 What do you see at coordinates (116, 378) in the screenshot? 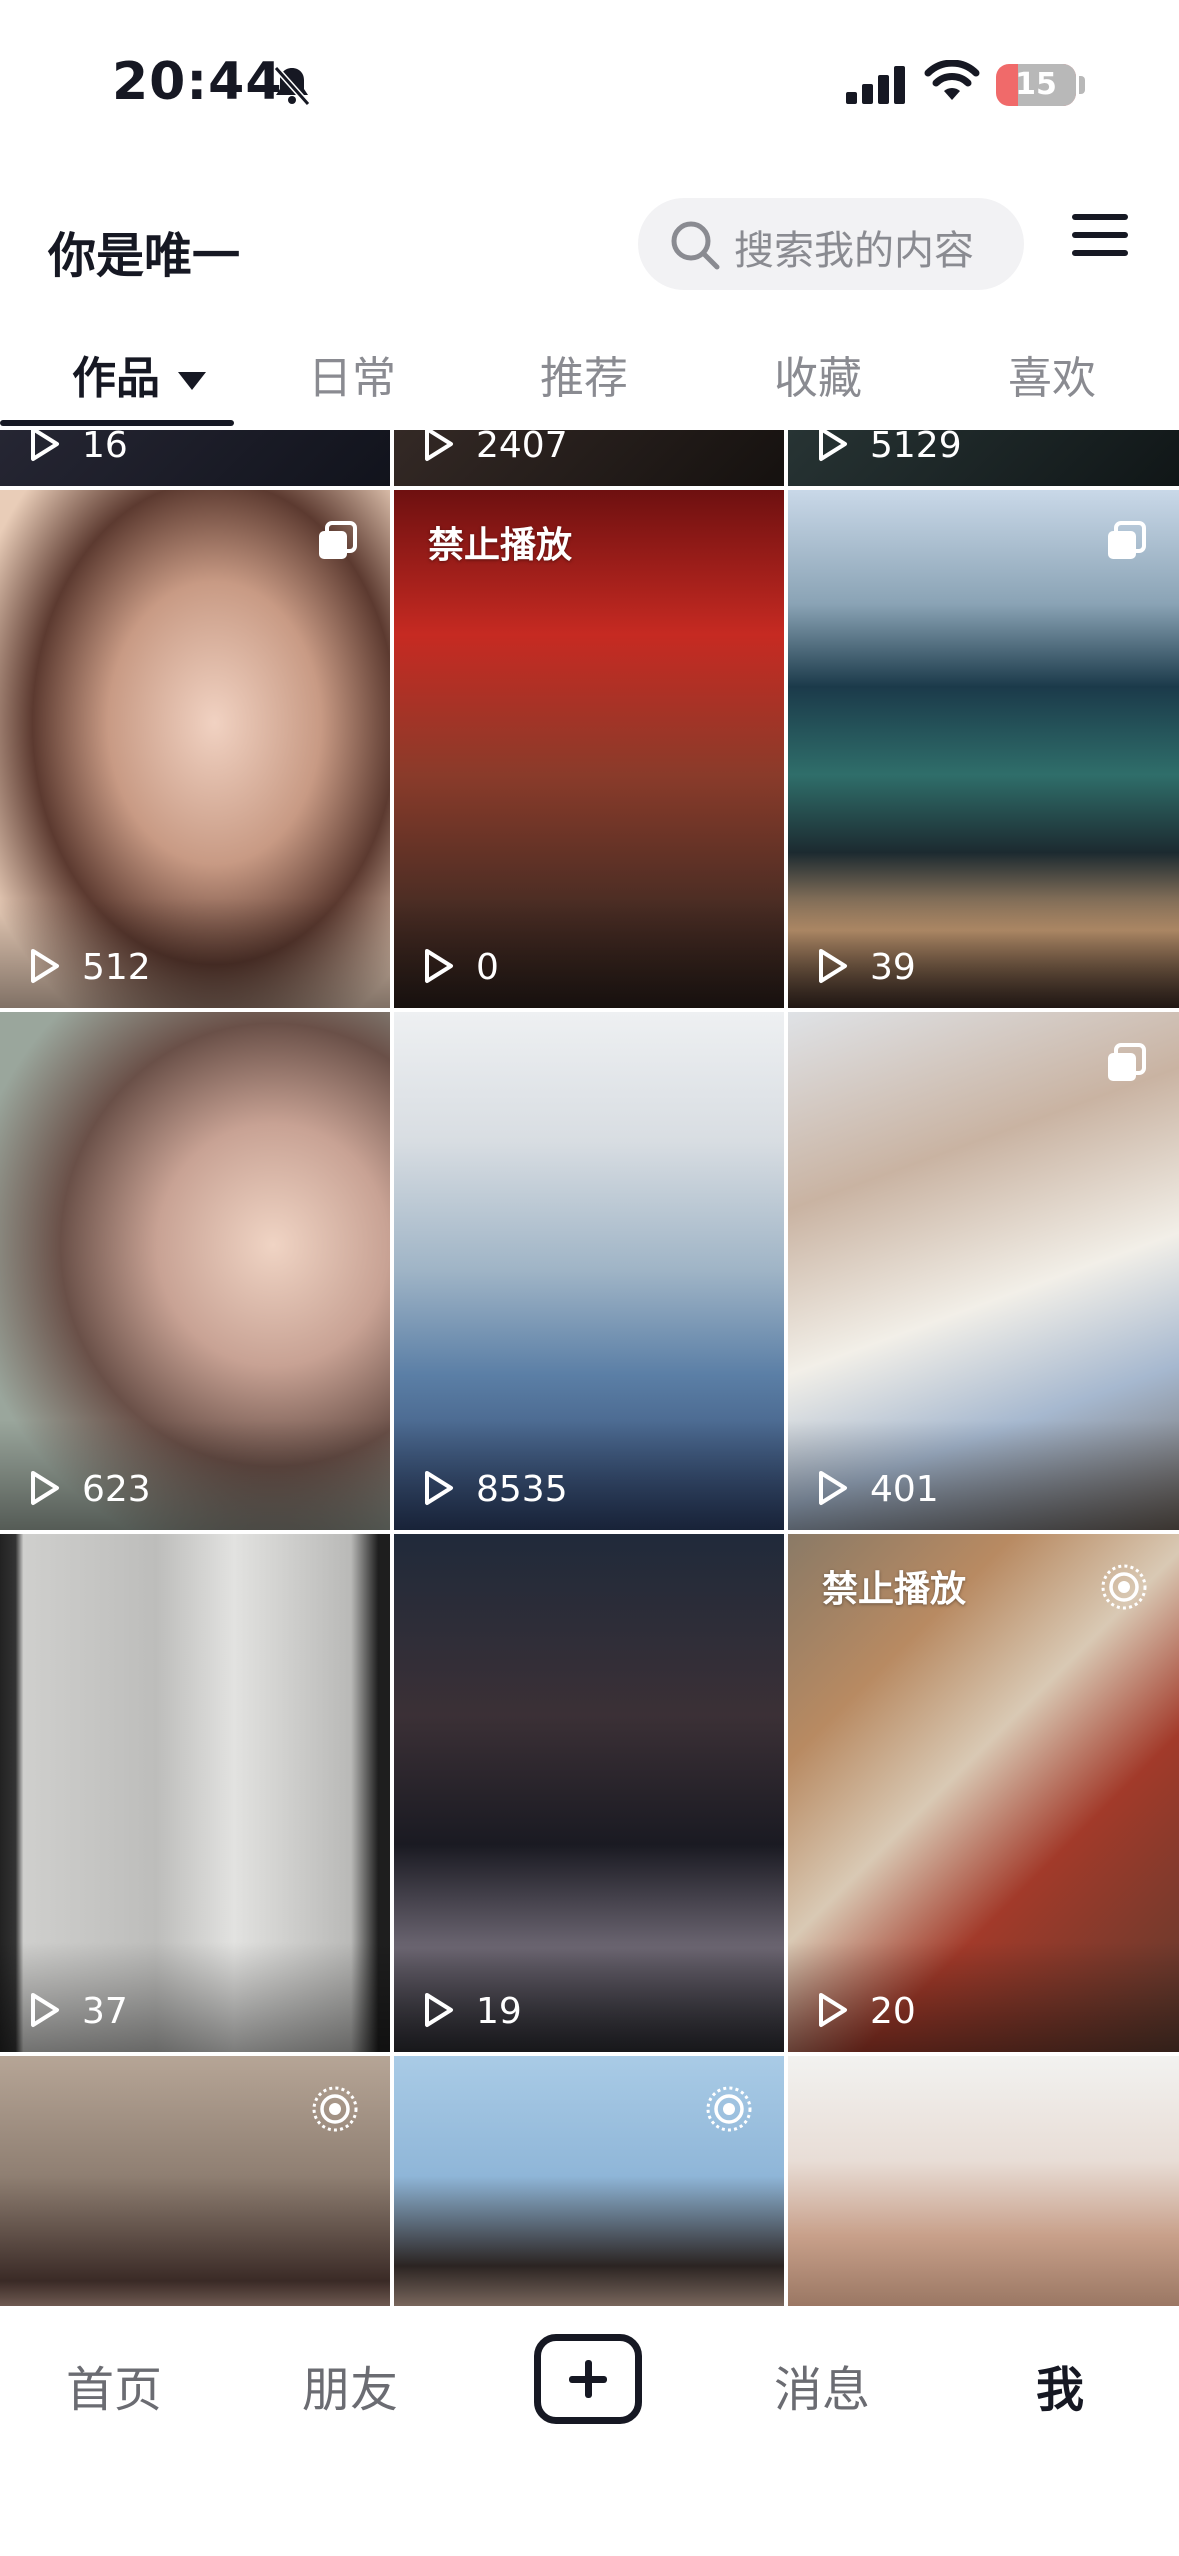
I see `tab-works-label: 作品` at bounding box center [116, 378].